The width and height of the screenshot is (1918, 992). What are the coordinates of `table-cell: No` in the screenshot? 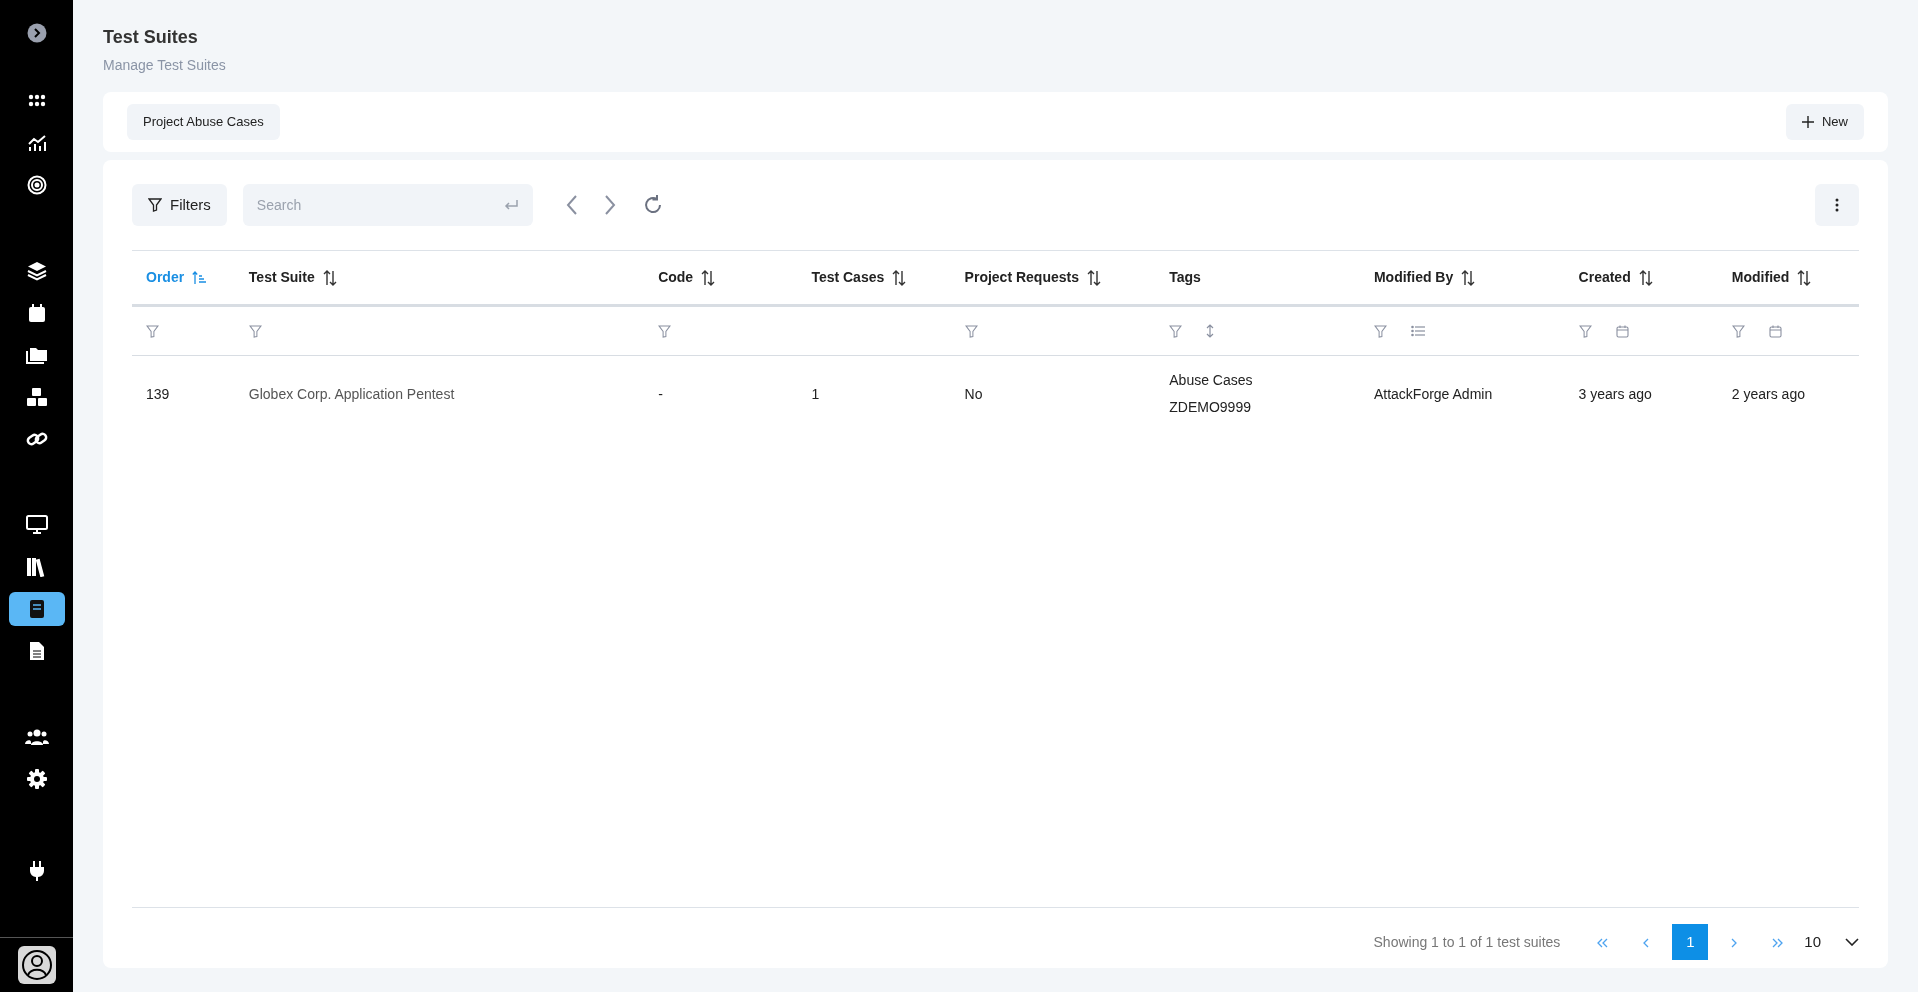 It's located at (973, 393).